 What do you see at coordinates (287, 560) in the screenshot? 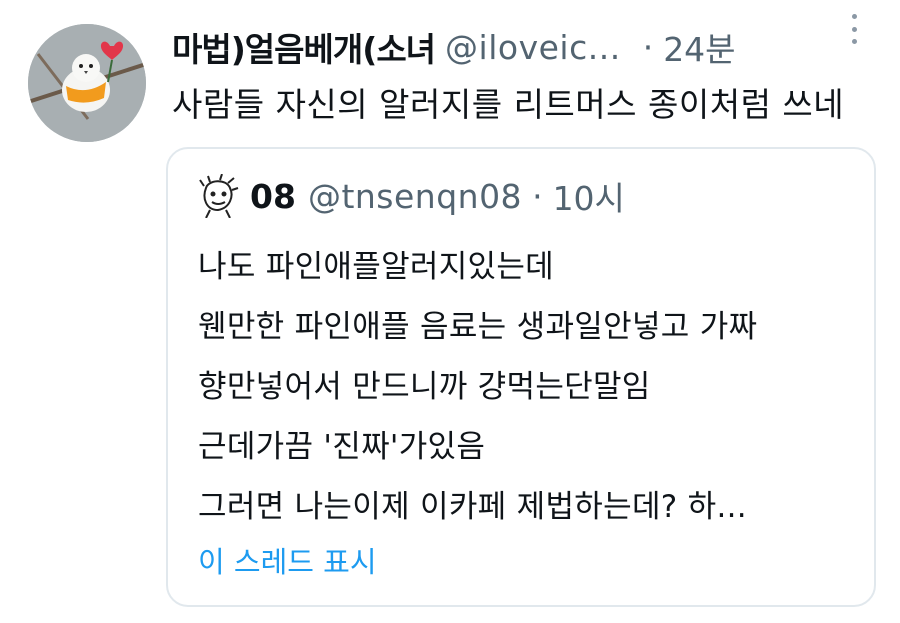
I see `show-thread-link: 이 스레드 표시` at bounding box center [287, 560].